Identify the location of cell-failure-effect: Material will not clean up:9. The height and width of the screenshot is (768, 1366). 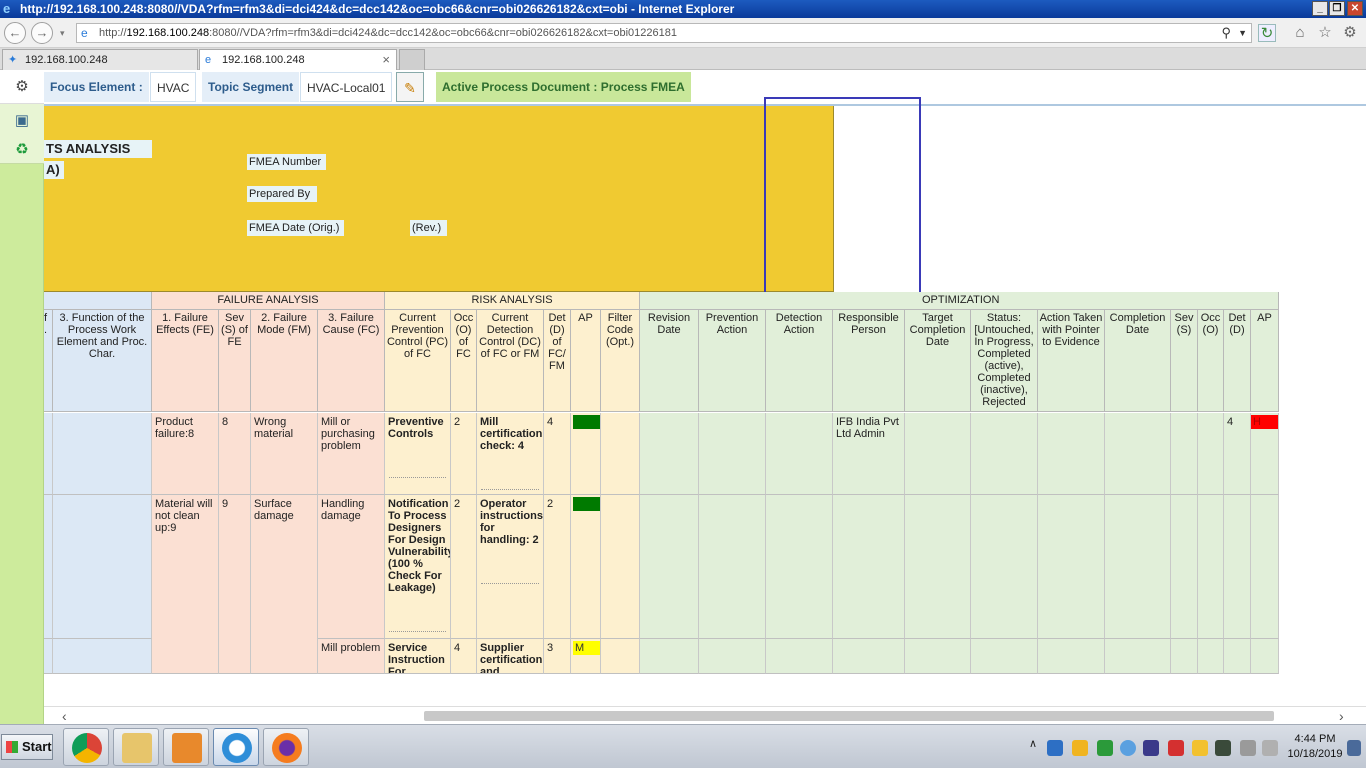
(185, 584).